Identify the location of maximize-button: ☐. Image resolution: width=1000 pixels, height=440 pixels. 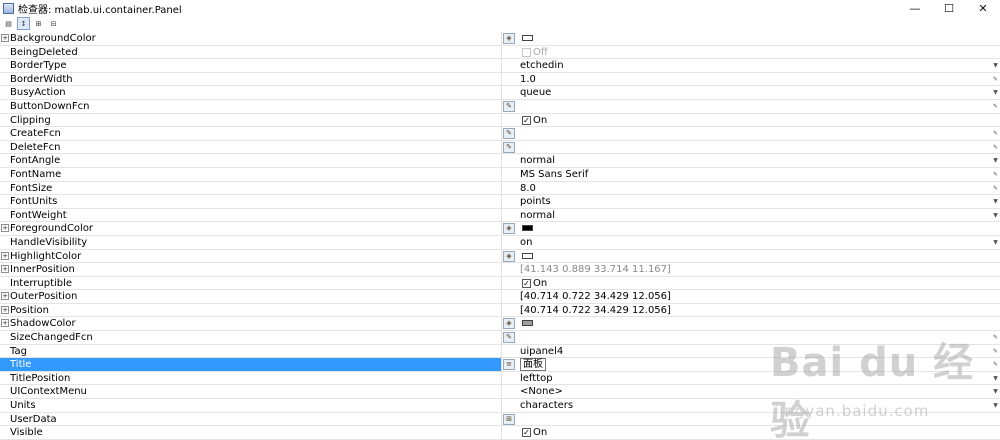
(949, 8).